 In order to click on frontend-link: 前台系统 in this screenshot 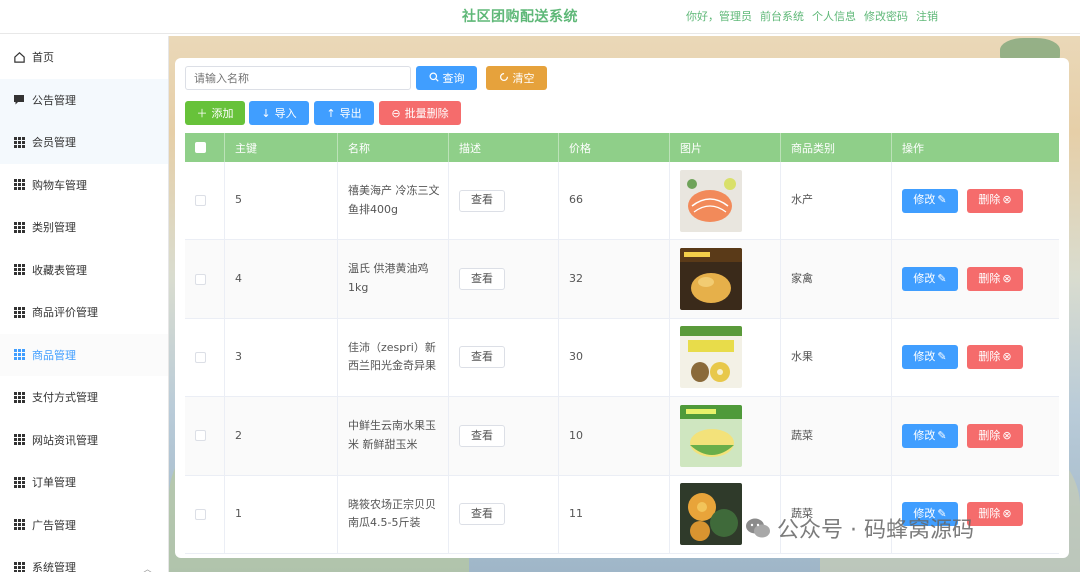, I will do `click(782, 16)`.